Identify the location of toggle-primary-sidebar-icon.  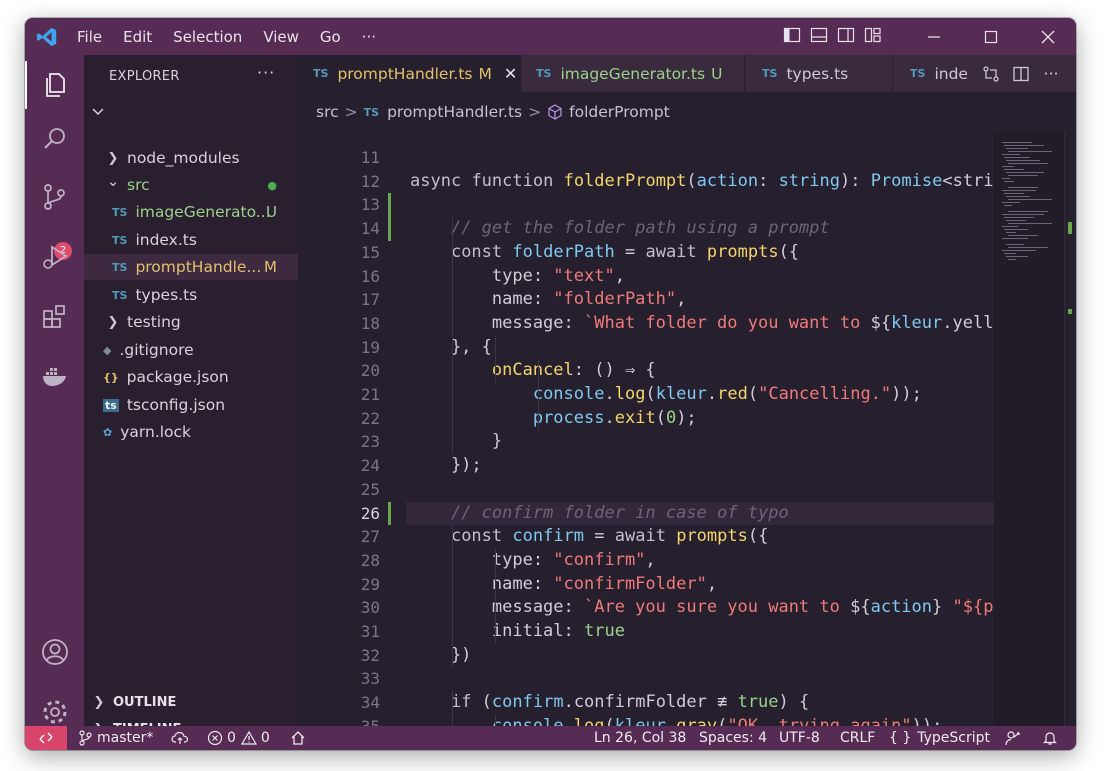
(792, 35).